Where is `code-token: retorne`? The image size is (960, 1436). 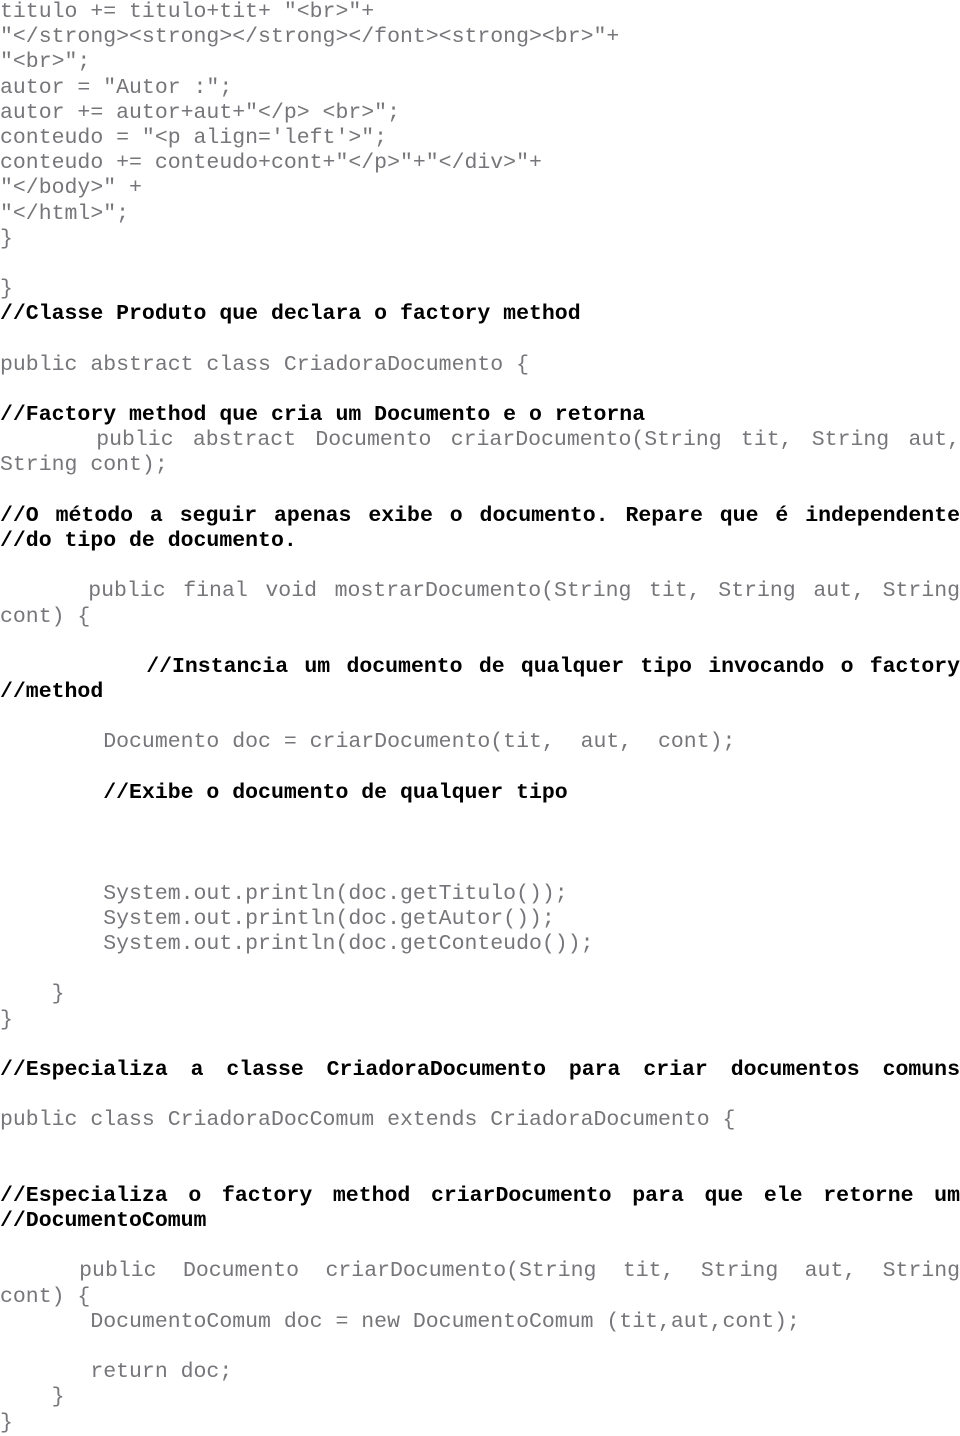
code-token: retorne is located at coordinates (868, 1195).